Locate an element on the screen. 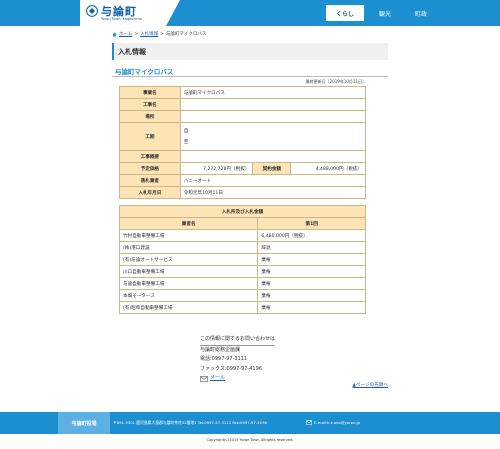  contact-heading: この情報に関するお問い合わせは is located at coordinates (238, 340).